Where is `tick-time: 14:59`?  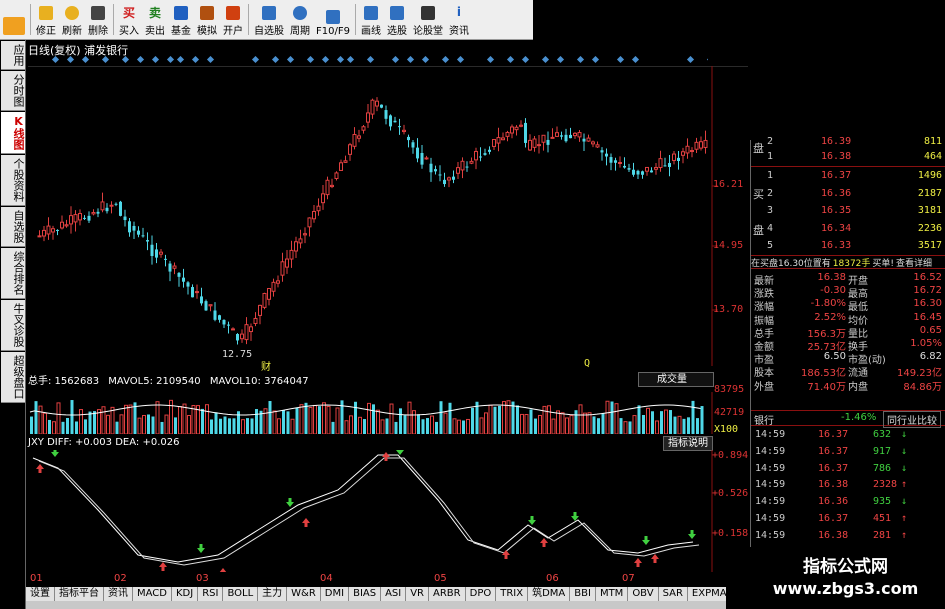 tick-time: 14:59 is located at coordinates (770, 485).